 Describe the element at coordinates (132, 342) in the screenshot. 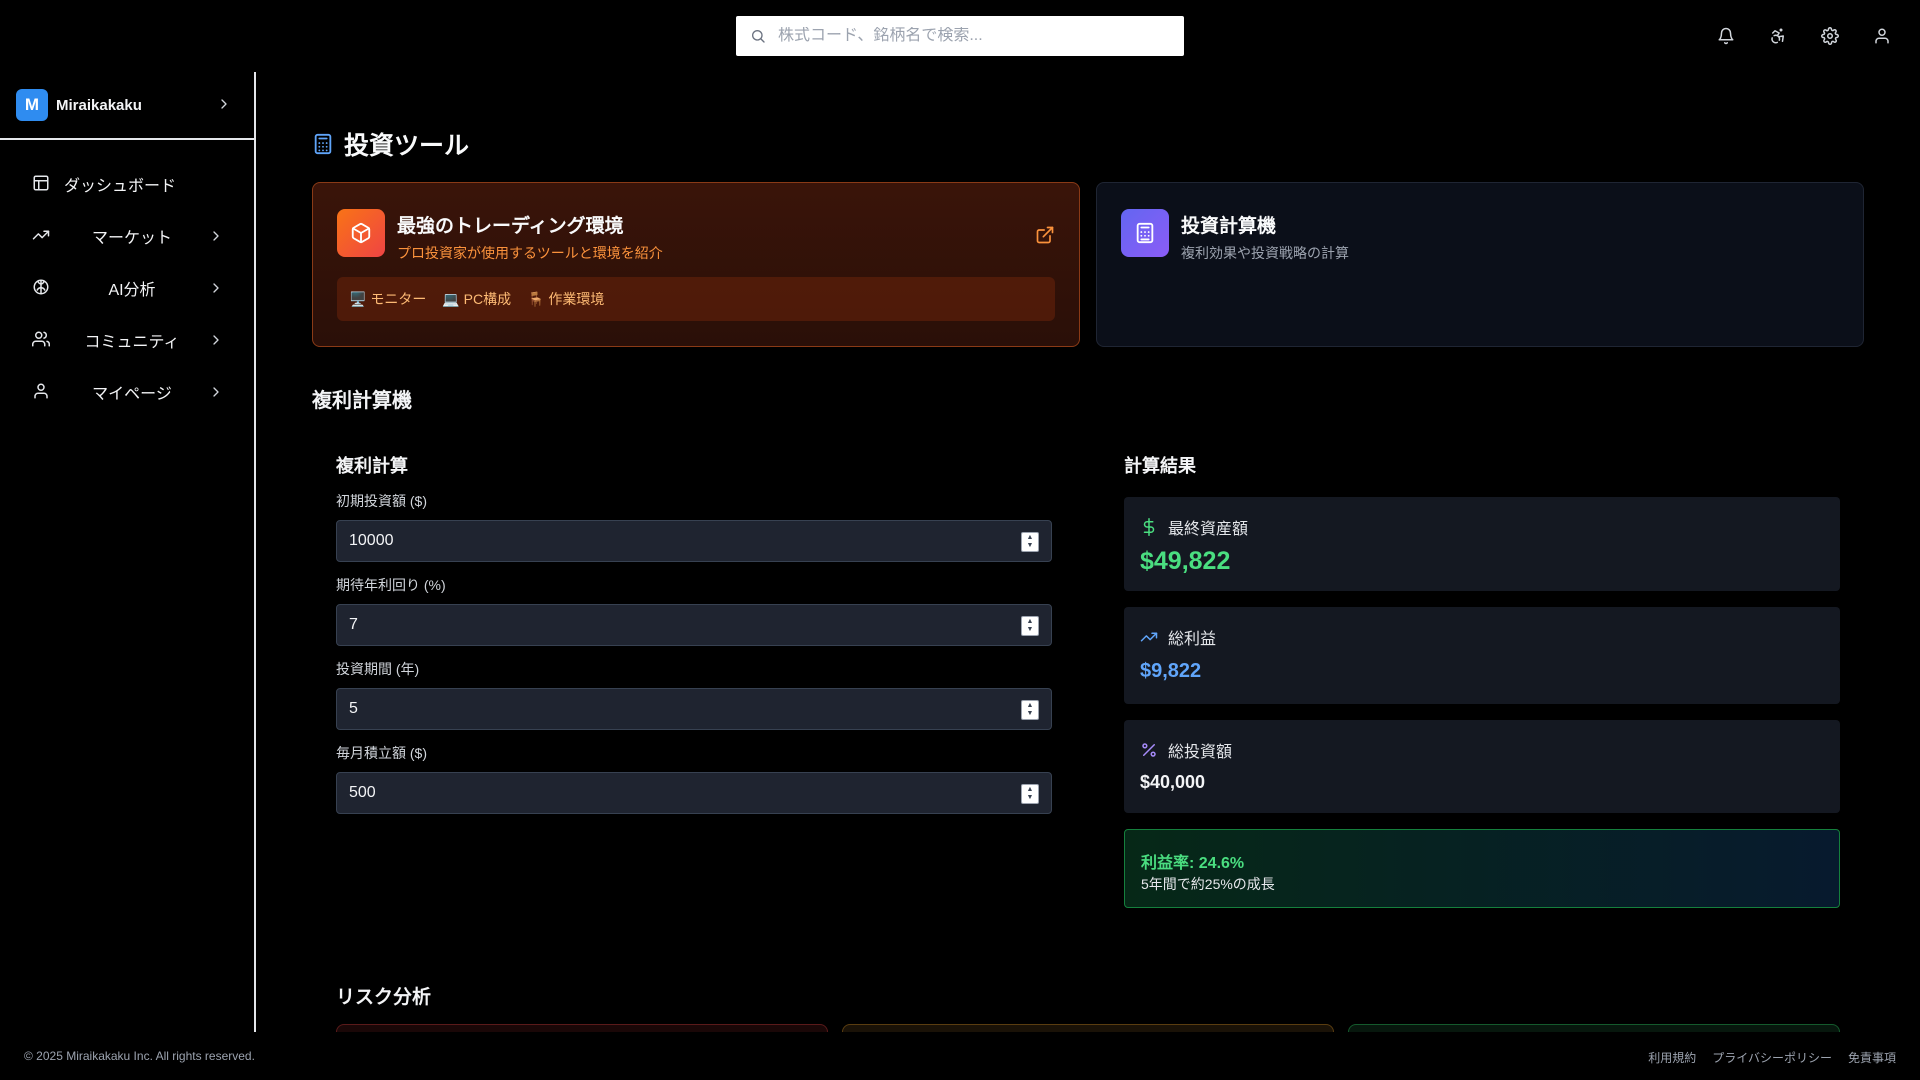

I see `sidebar-item-label: コミュニティ` at that location.